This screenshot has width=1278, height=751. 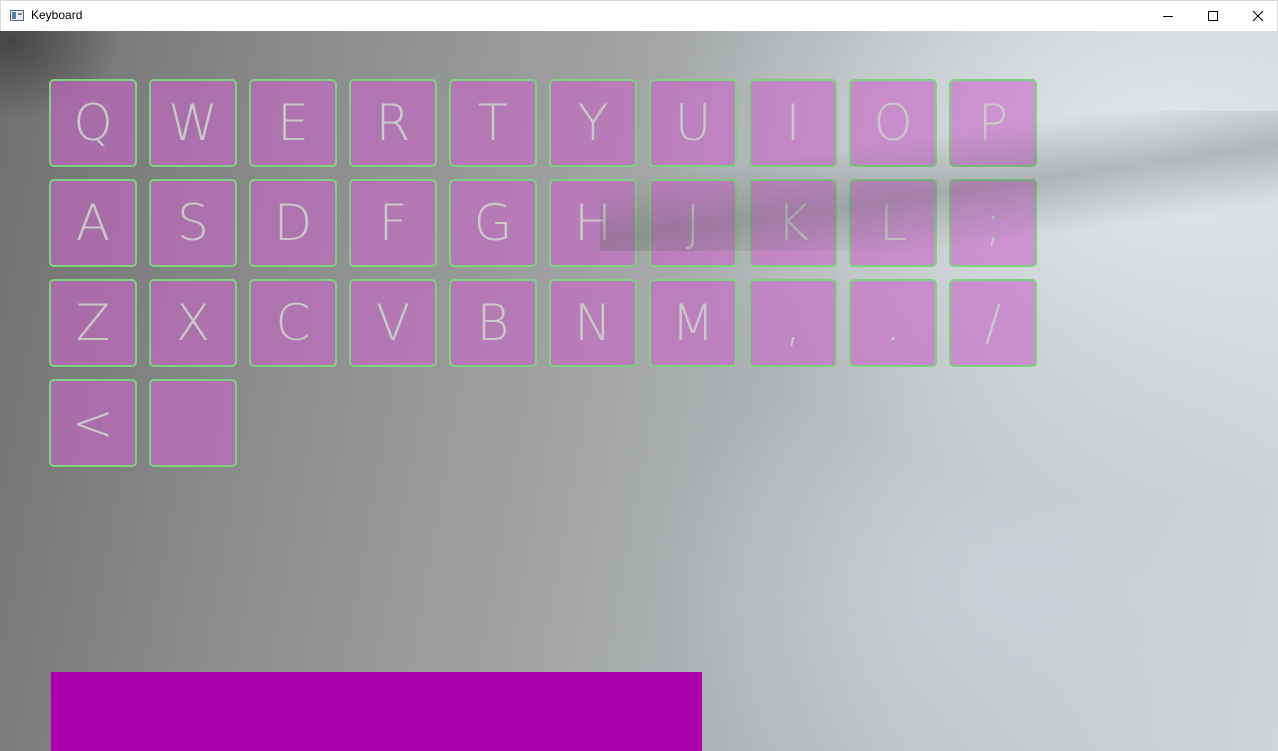 I want to click on key-button: A, so click(x=93, y=223).